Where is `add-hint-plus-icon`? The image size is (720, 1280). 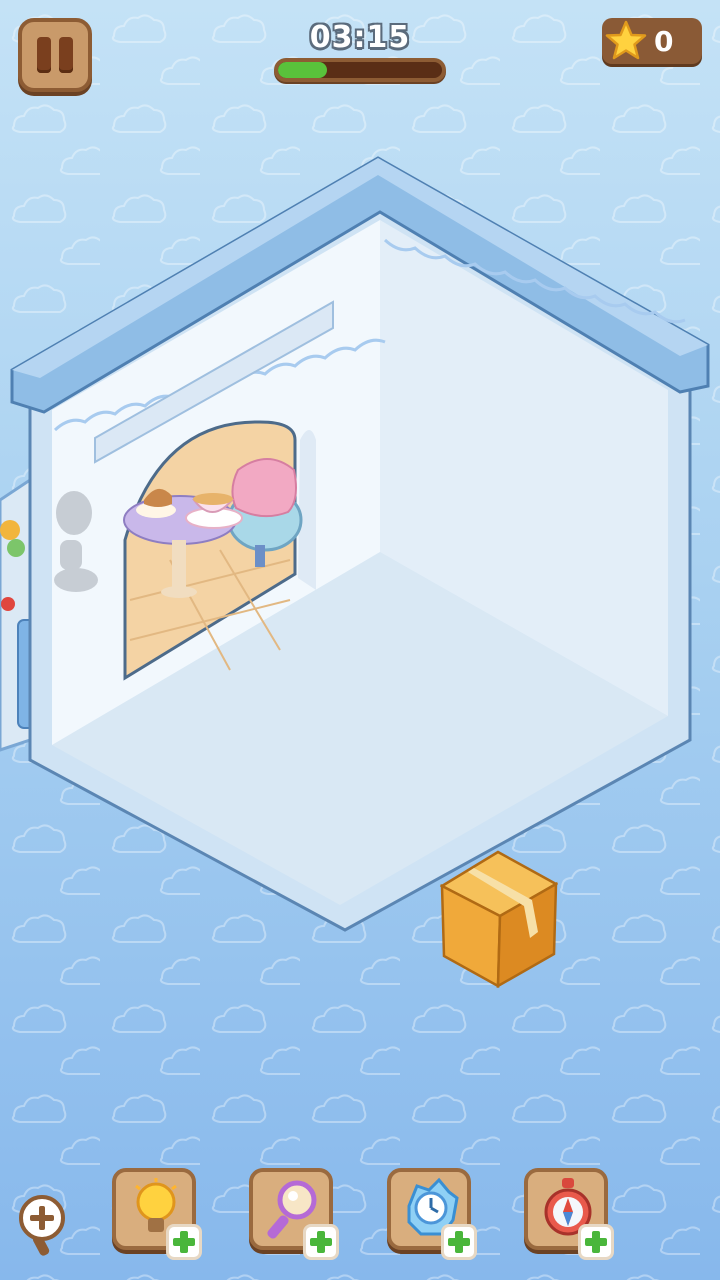 add-hint-plus-icon is located at coordinates (184, 1242).